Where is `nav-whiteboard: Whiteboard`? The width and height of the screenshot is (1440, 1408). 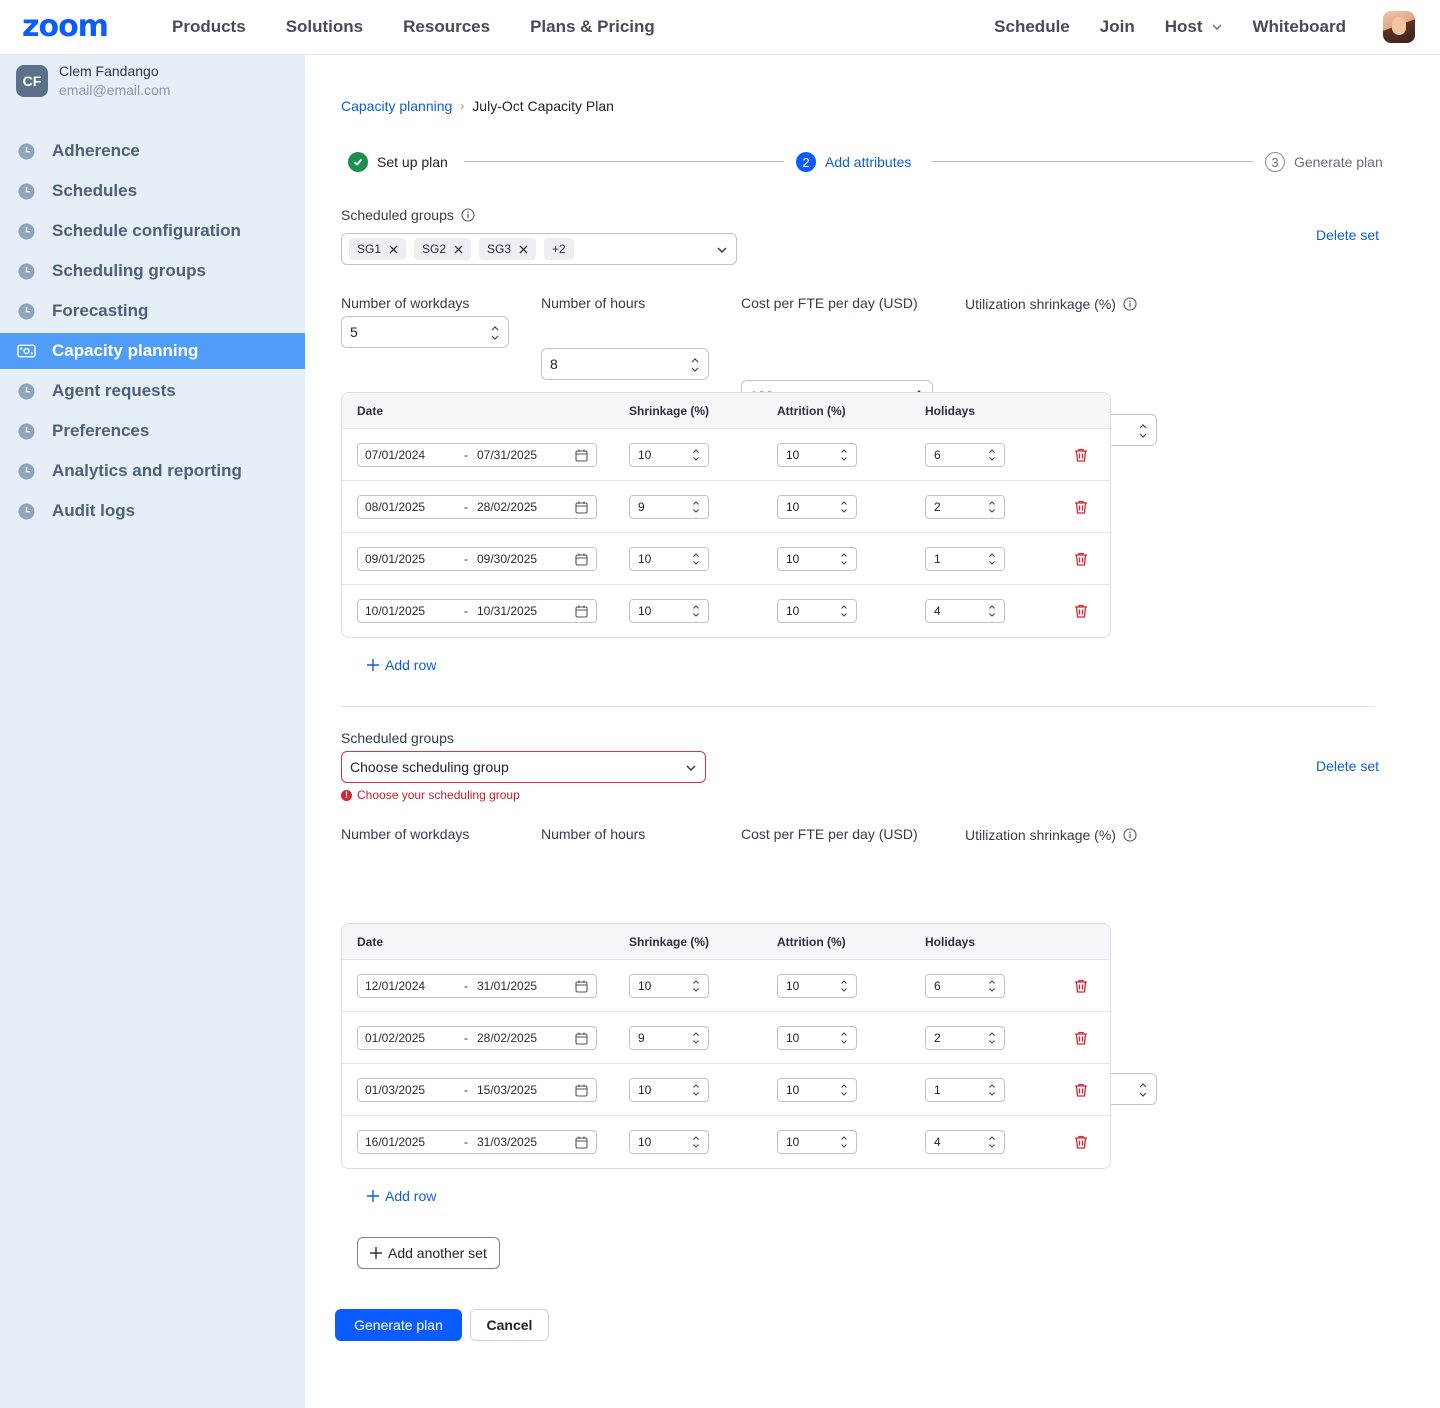 nav-whiteboard: Whiteboard is located at coordinates (1300, 27).